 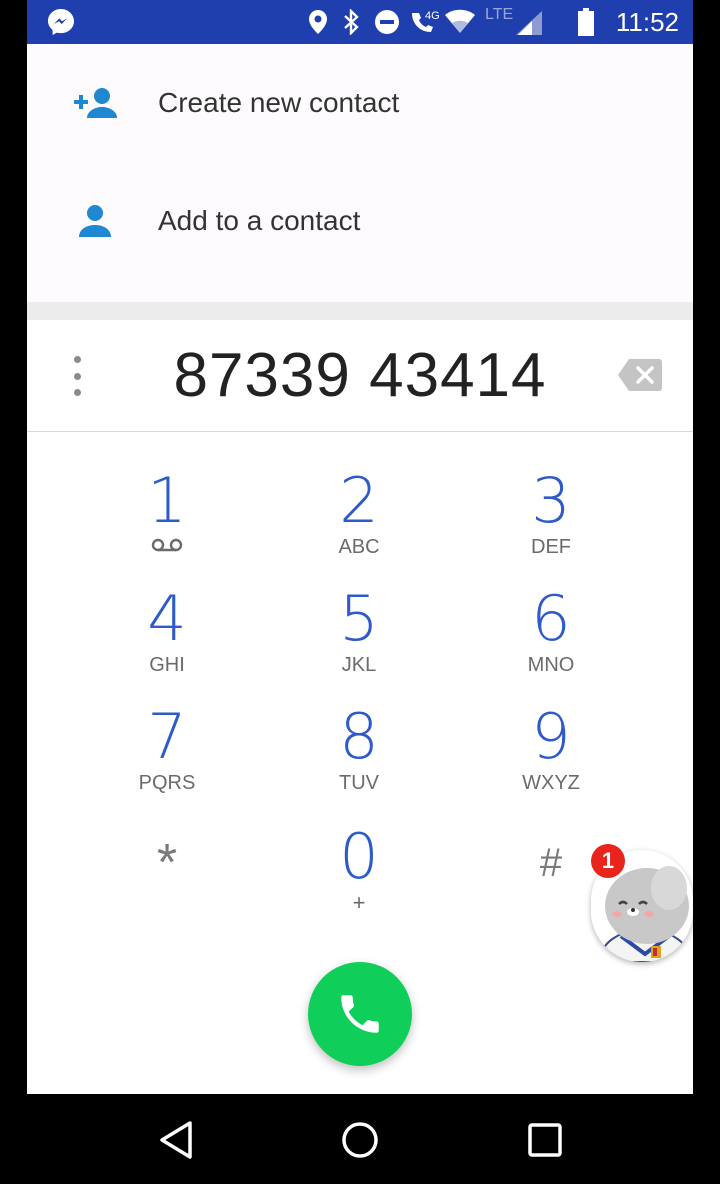 I want to click on navigation-bar, so click(x=360, y=1139).